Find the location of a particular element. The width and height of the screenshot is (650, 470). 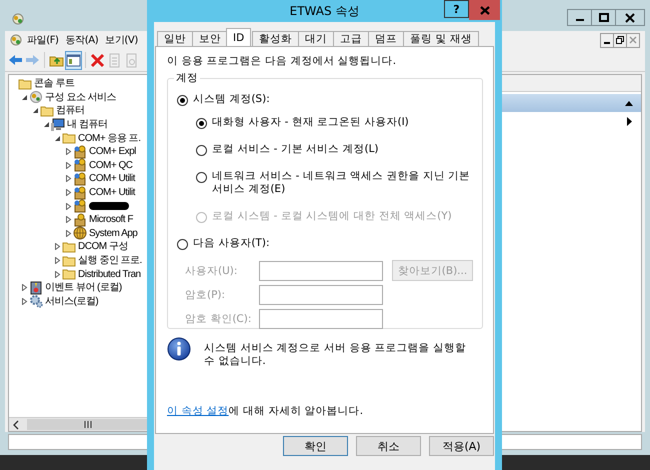

menu-item: 파일(F) is located at coordinates (43, 40).